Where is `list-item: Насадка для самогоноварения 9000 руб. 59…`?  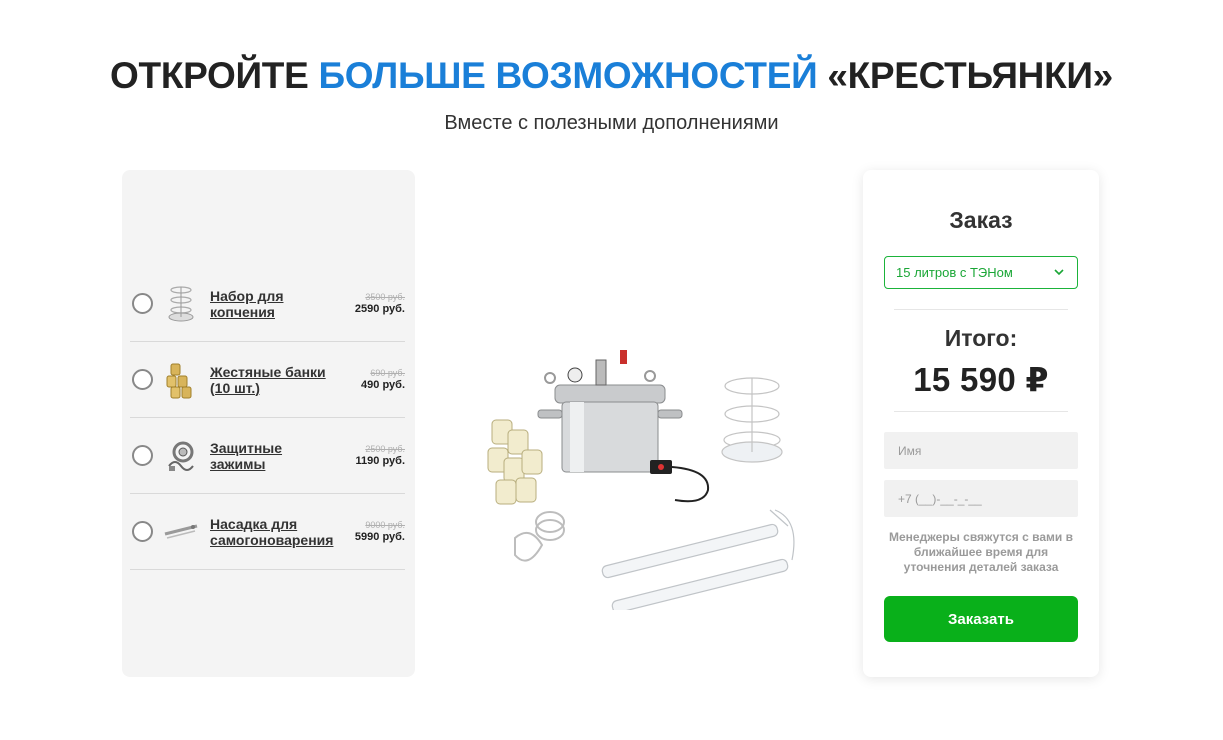 list-item: Насадка для самогоноварения 9000 руб. 59… is located at coordinates (267, 532).